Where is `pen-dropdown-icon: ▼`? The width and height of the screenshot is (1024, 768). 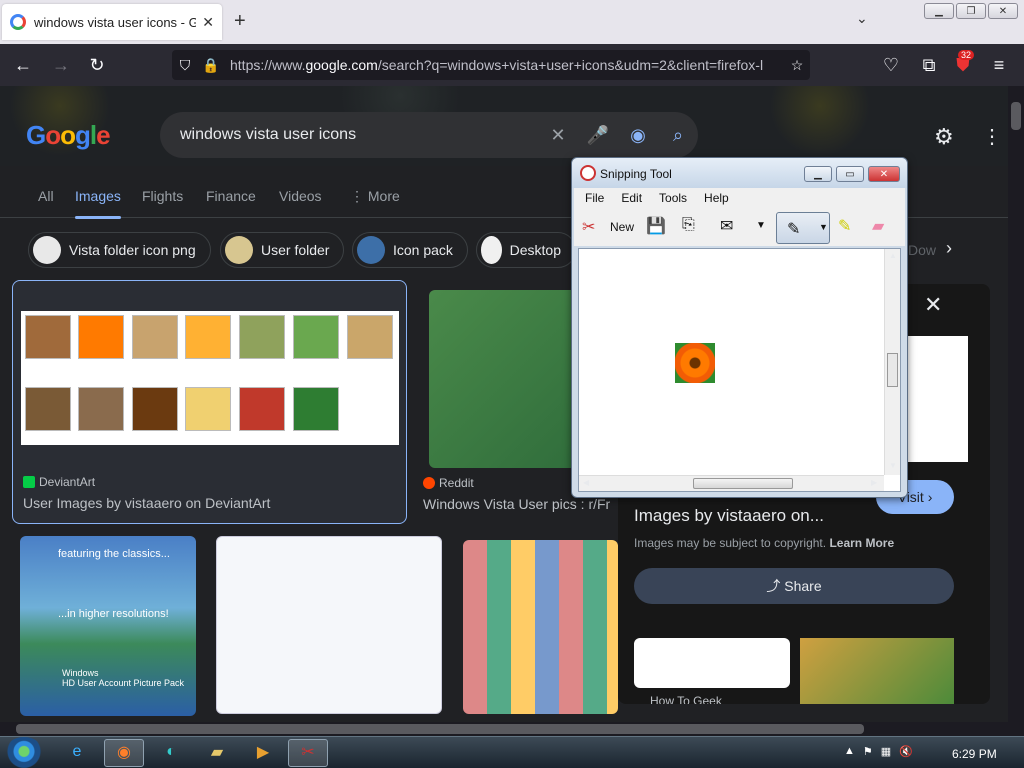
pen-dropdown-icon: ▼ is located at coordinates (823, 227).